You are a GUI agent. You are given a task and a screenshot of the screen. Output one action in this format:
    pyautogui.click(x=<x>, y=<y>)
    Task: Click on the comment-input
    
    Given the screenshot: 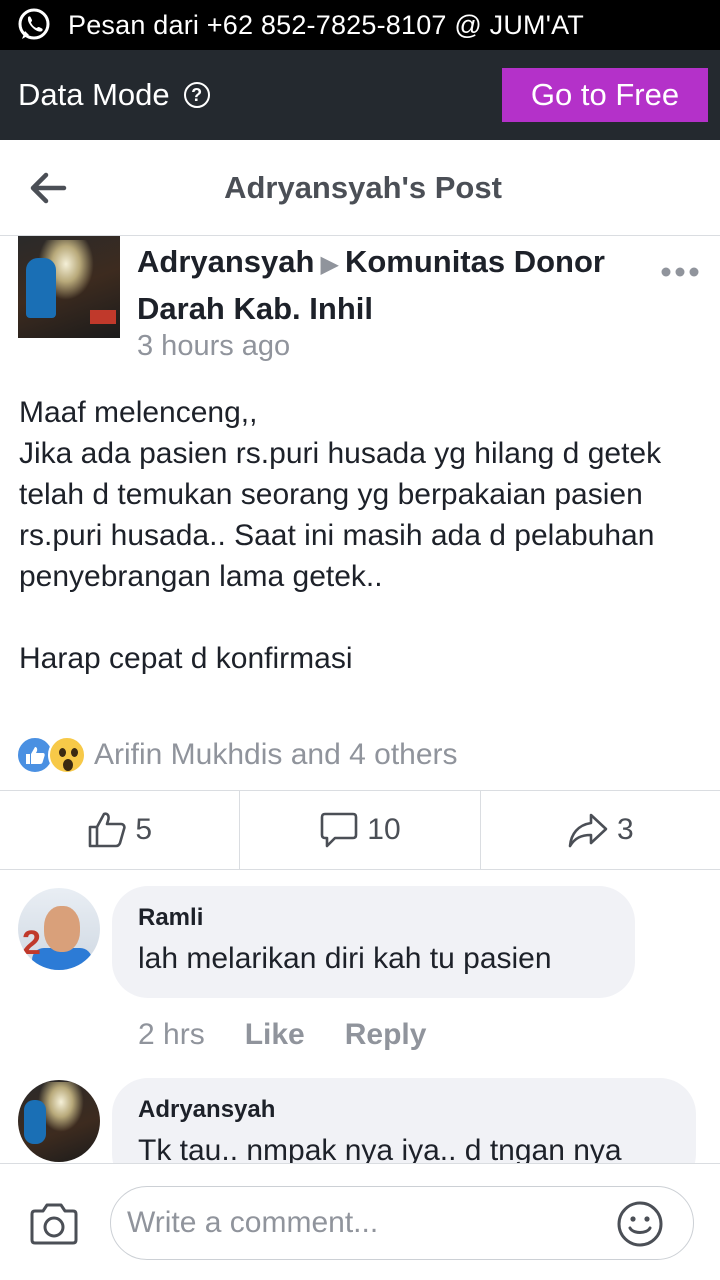 What is the action you would take?
    pyautogui.click(x=402, y=1223)
    